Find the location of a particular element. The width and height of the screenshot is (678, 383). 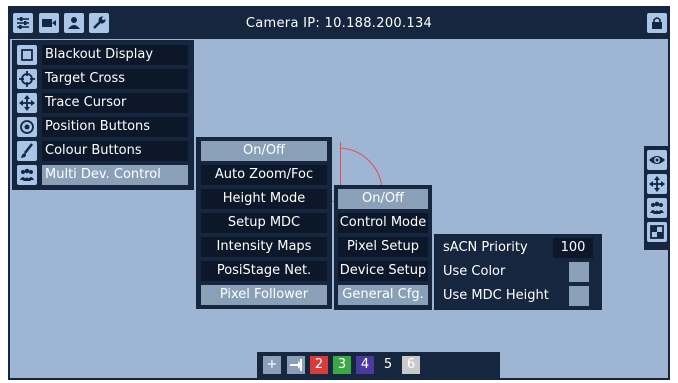

pf-pixel-setup: Pixel Setup is located at coordinates (383, 247).